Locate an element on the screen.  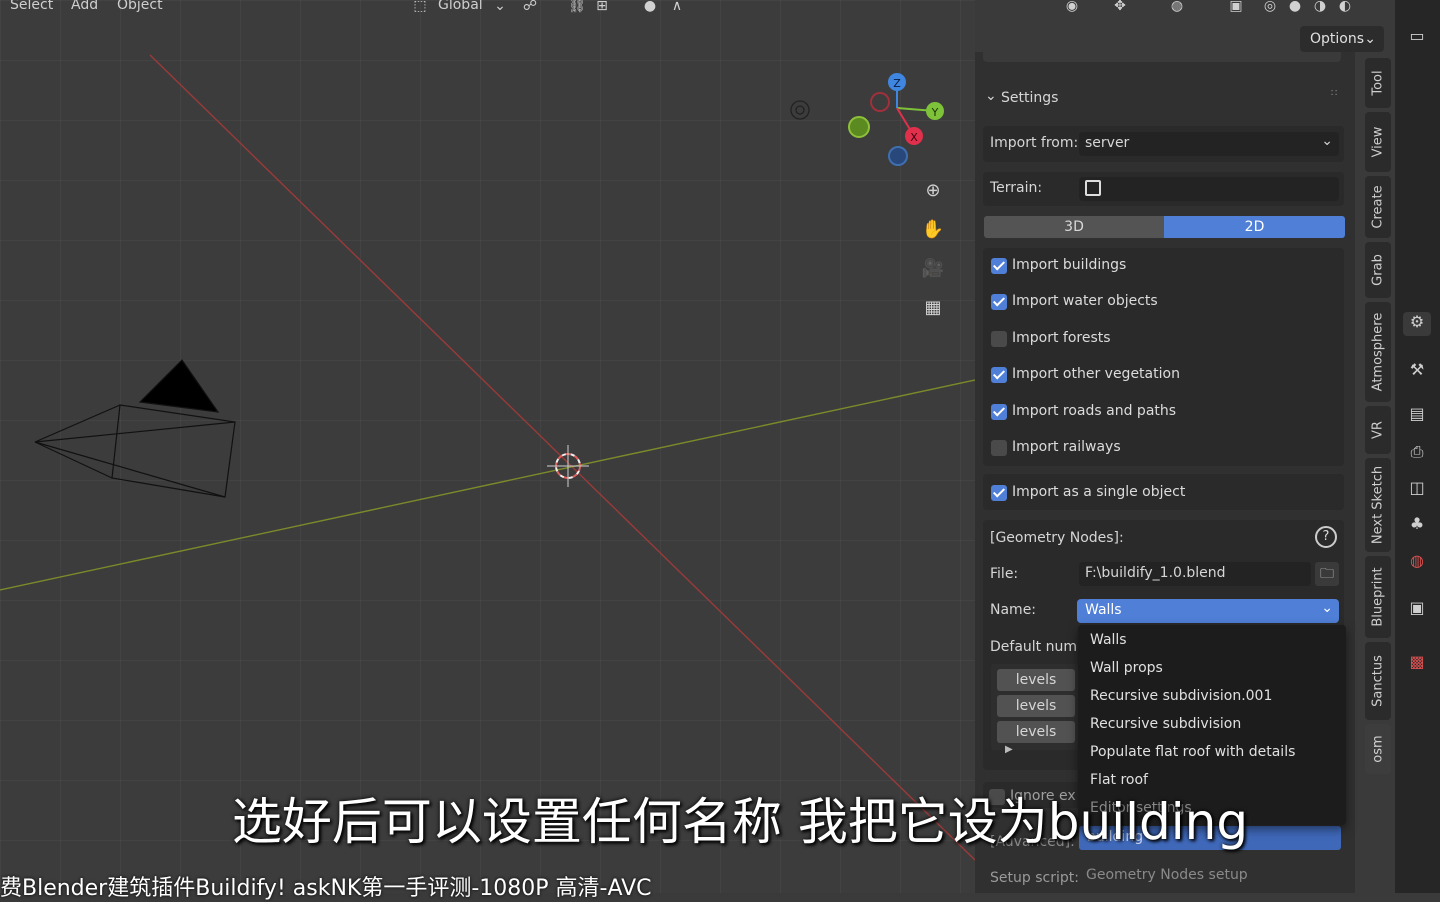
checkbox-label: Import other vegetation is located at coordinates (1096, 374).